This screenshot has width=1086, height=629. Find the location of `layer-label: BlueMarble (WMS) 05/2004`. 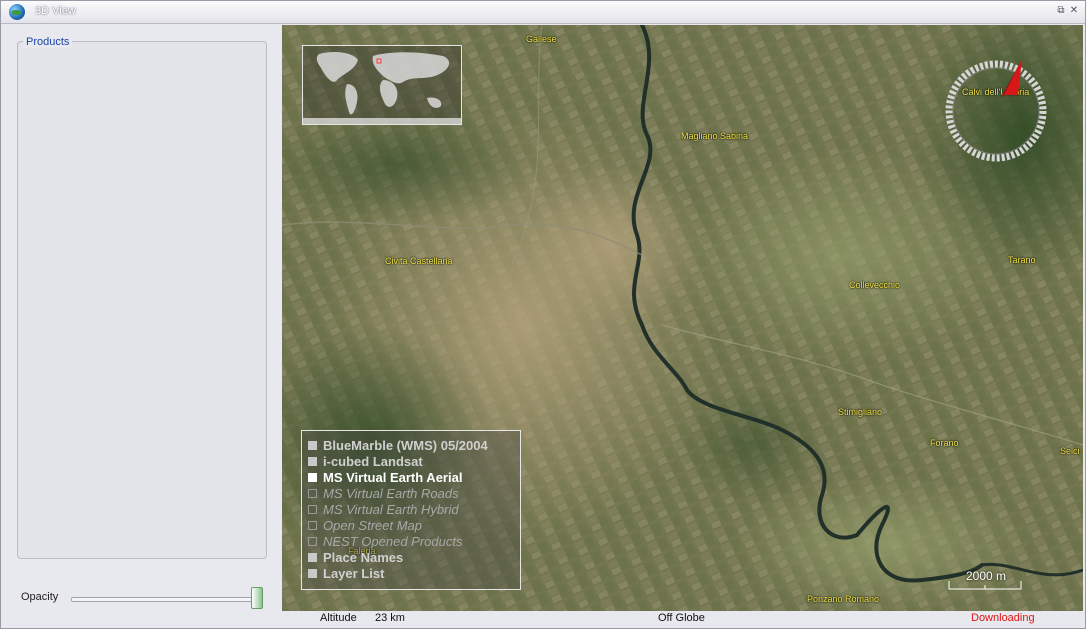

layer-label: BlueMarble (WMS) 05/2004 is located at coordinates (405, 445).